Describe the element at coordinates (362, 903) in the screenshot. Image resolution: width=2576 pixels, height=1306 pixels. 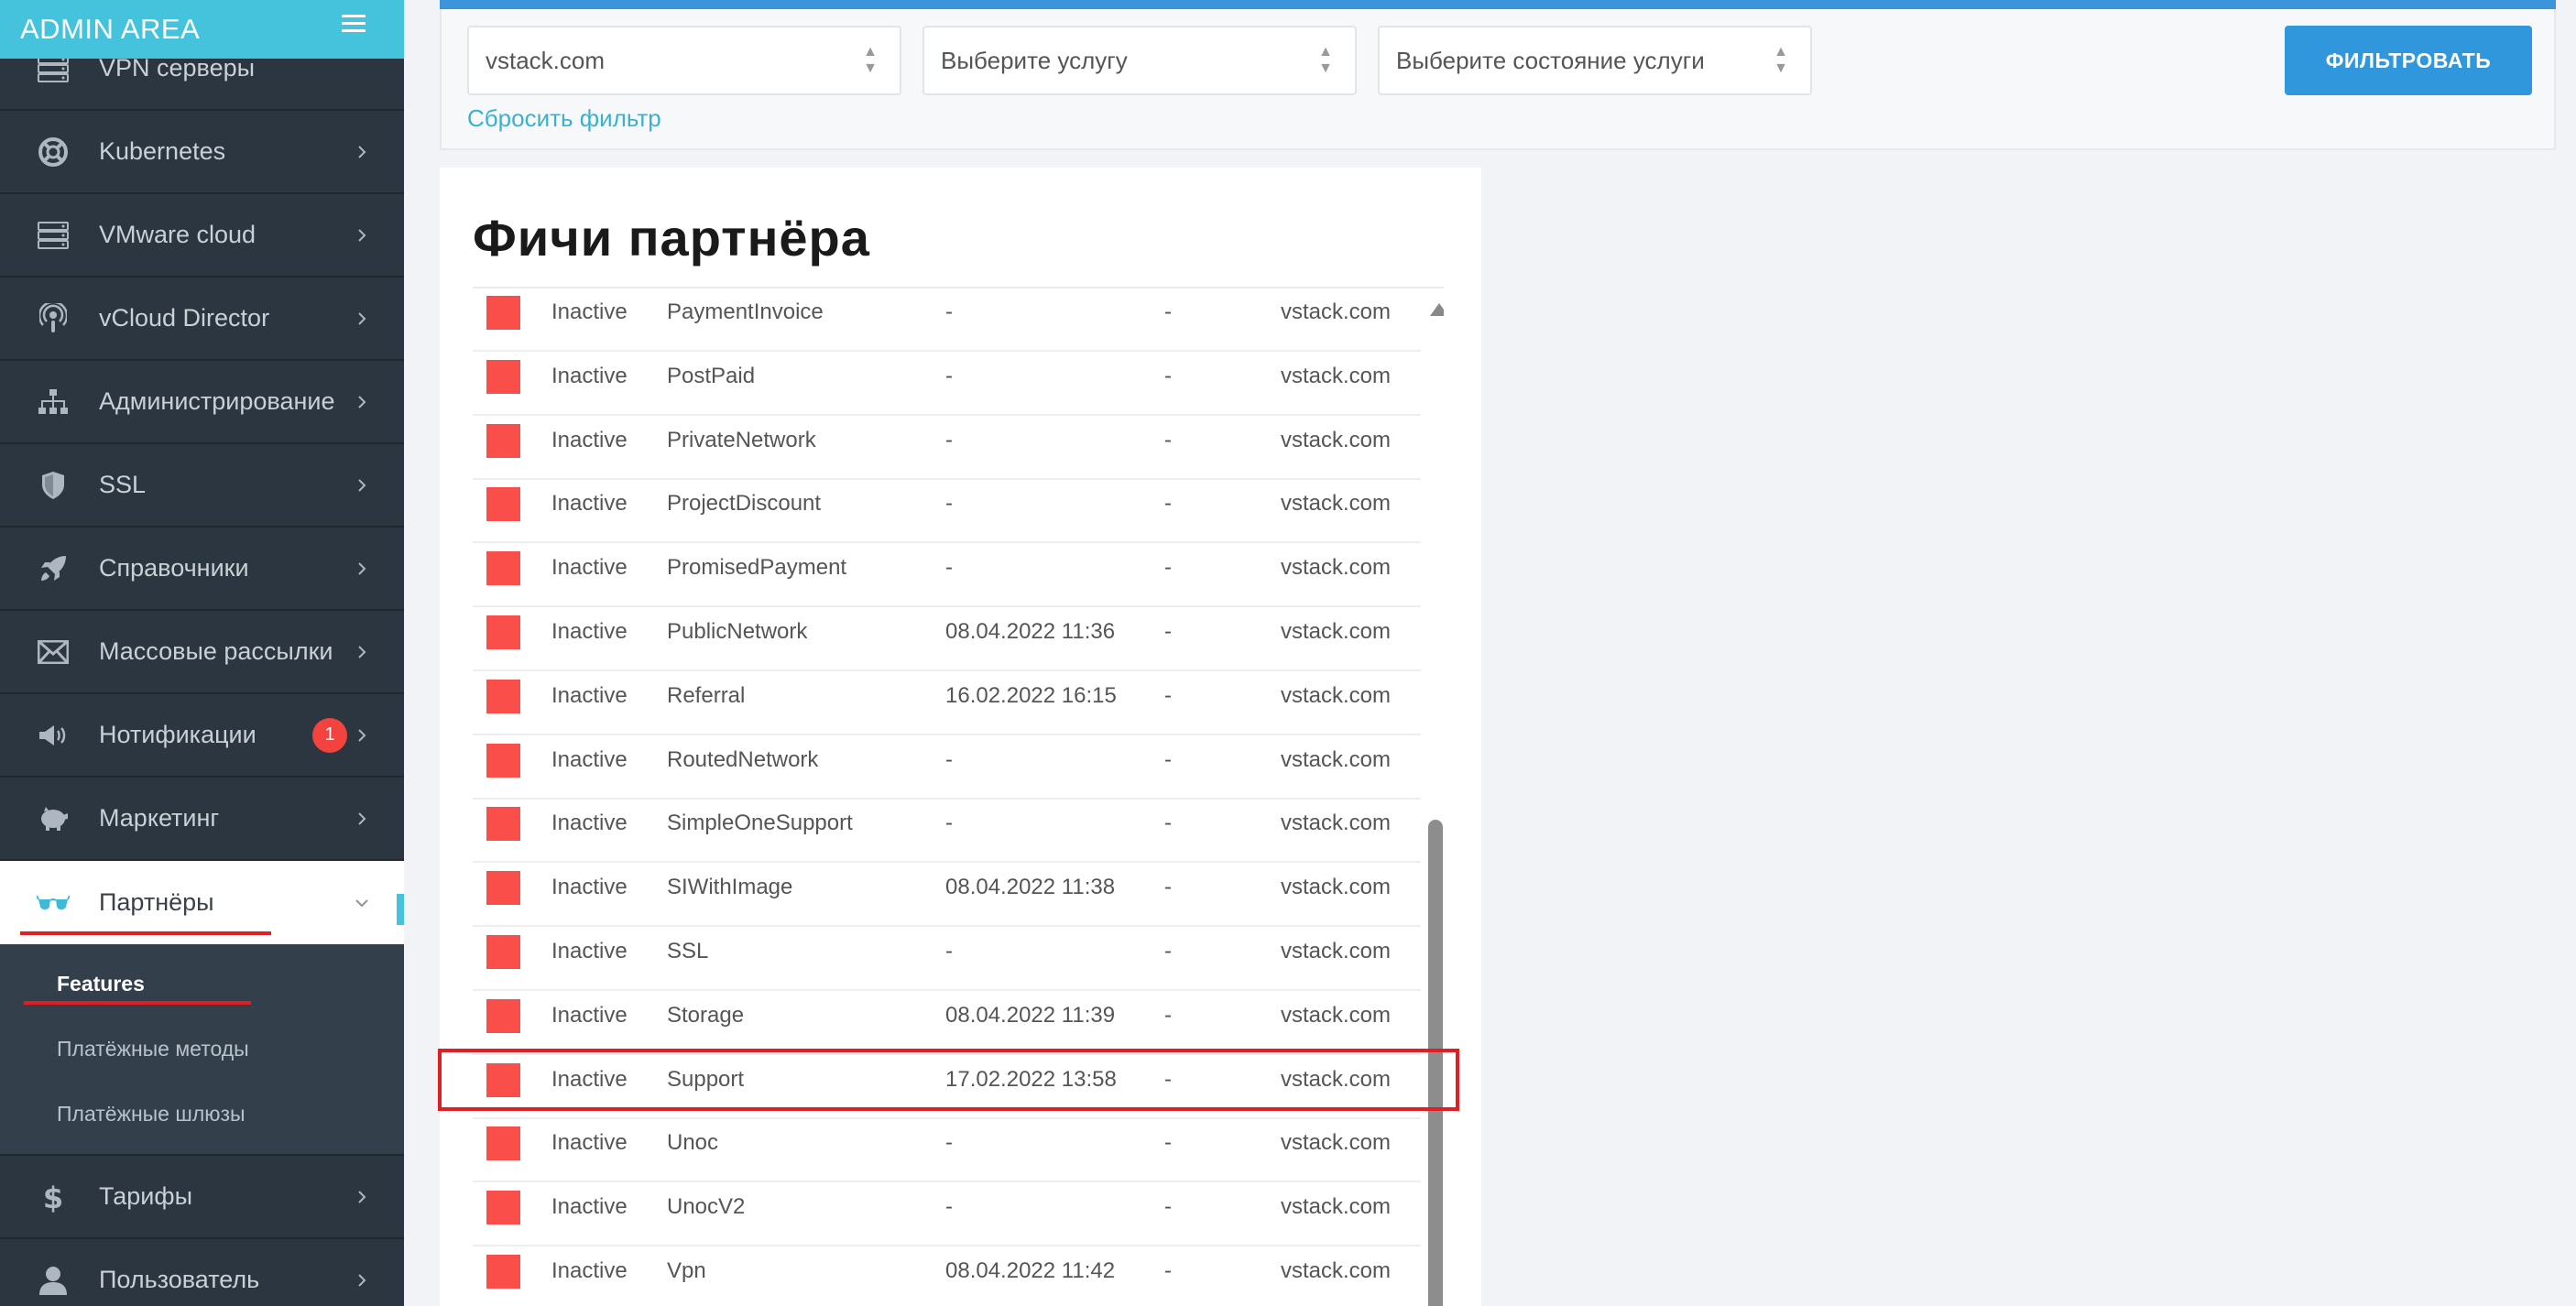
I see `chevron-down-icon` at that location.